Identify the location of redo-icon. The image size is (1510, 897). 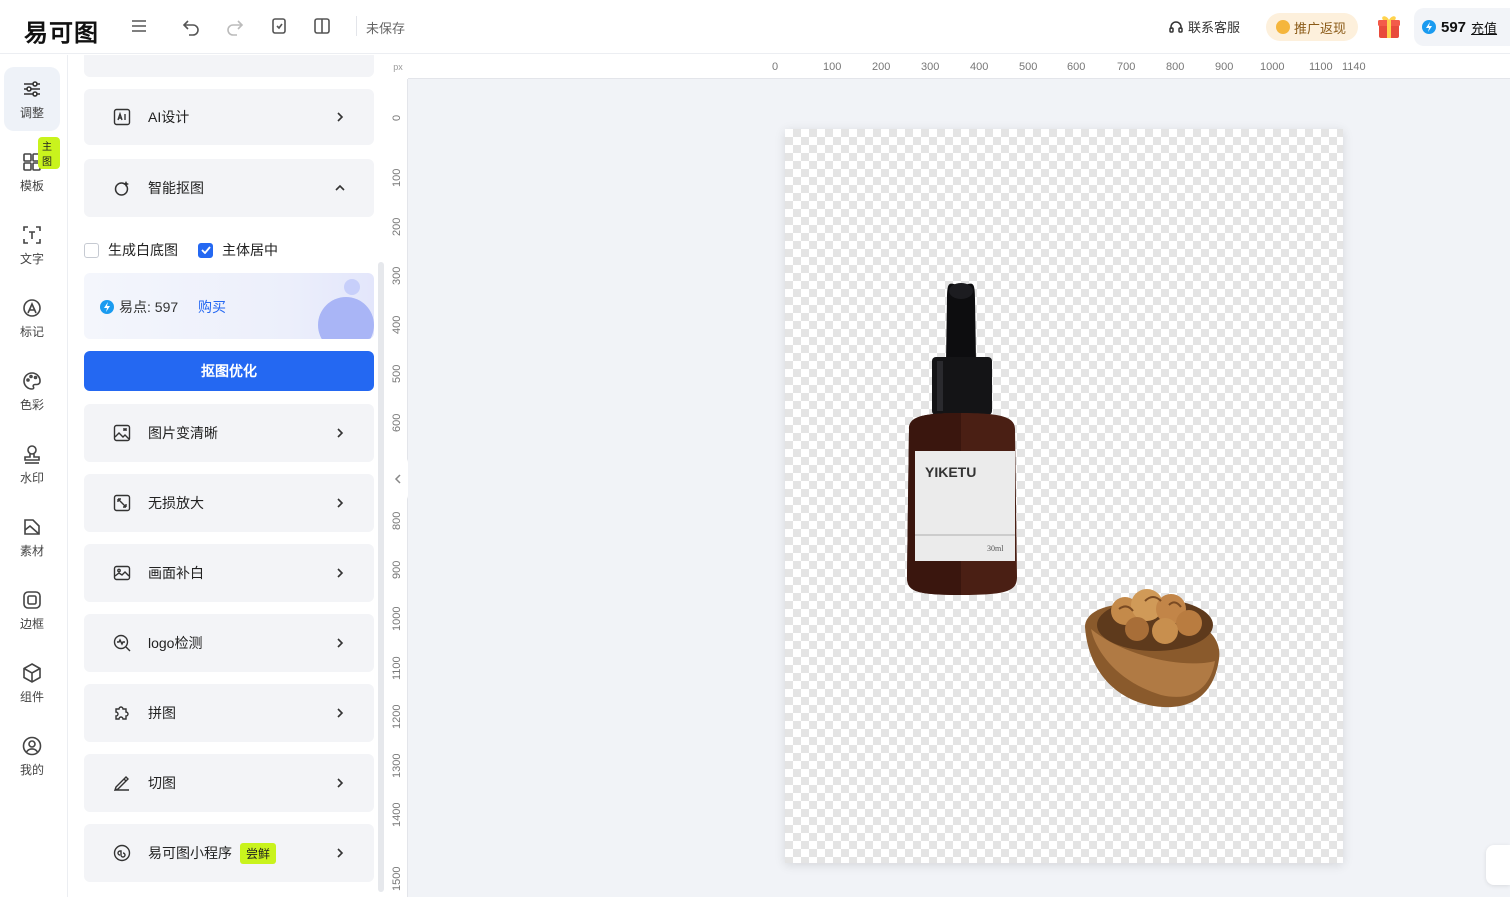
(235, 26).